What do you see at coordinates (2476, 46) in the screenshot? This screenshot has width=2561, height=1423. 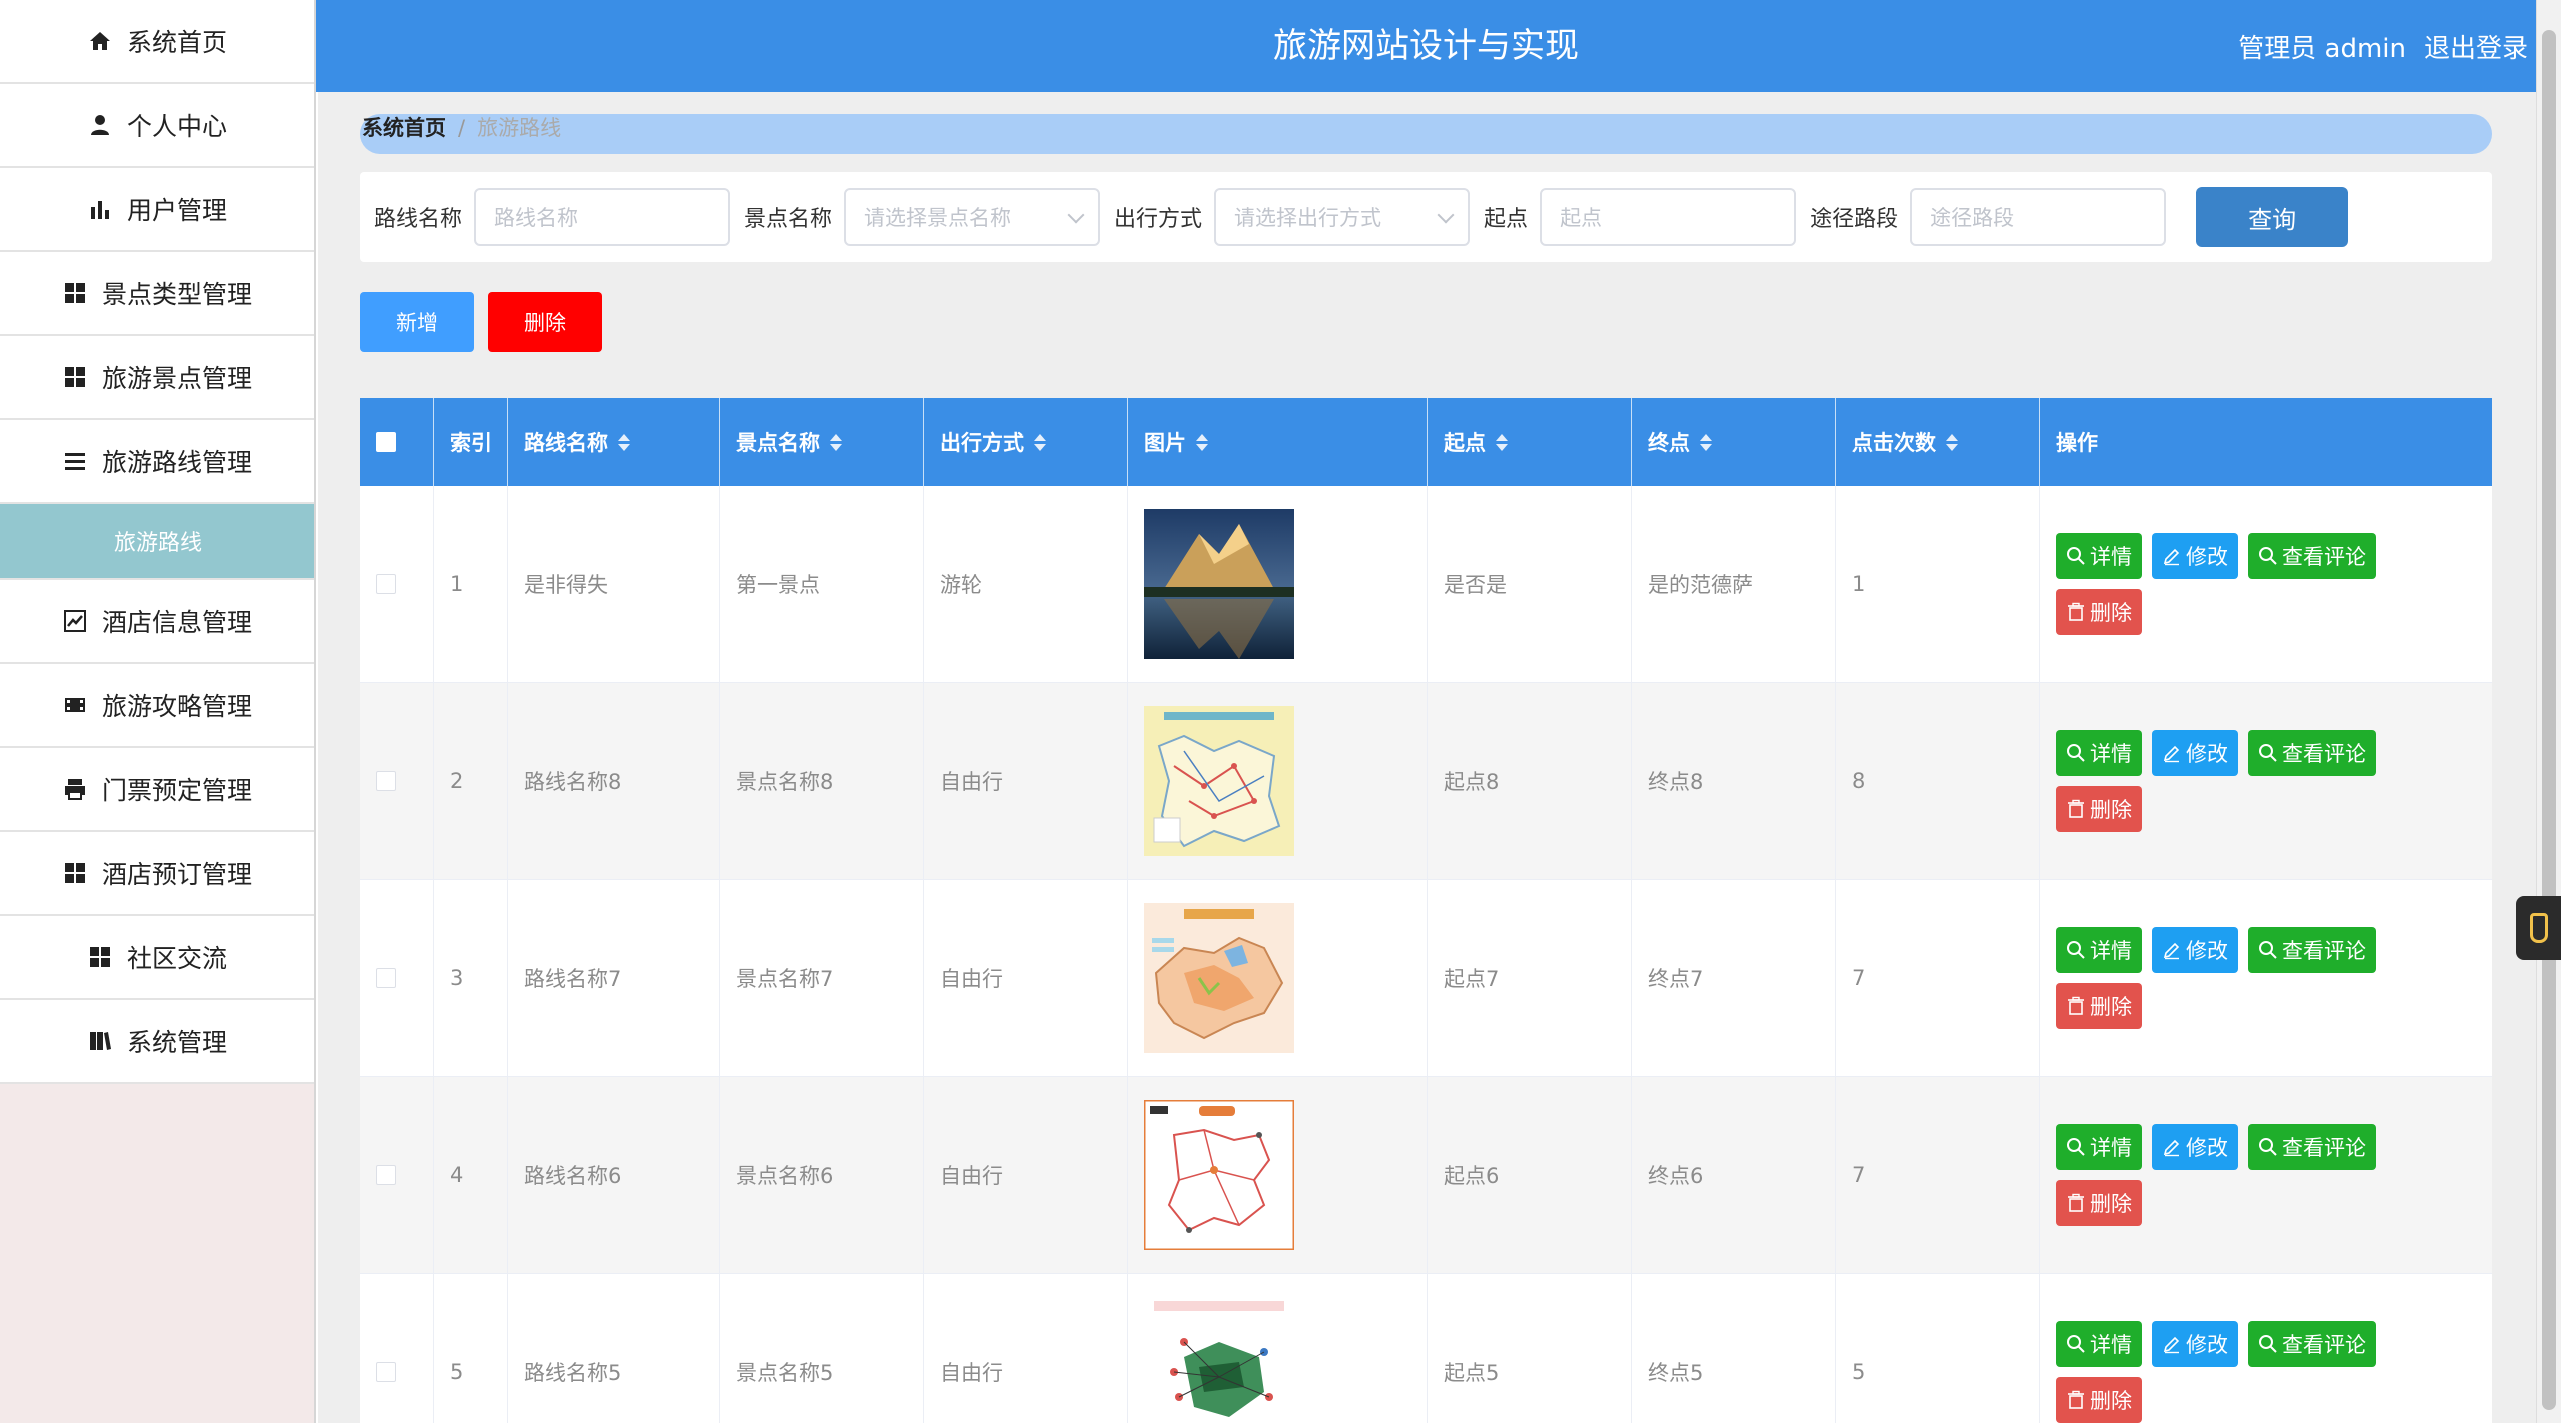 I see `logout-link: 退出登录` at bounding box center [2476, 46].